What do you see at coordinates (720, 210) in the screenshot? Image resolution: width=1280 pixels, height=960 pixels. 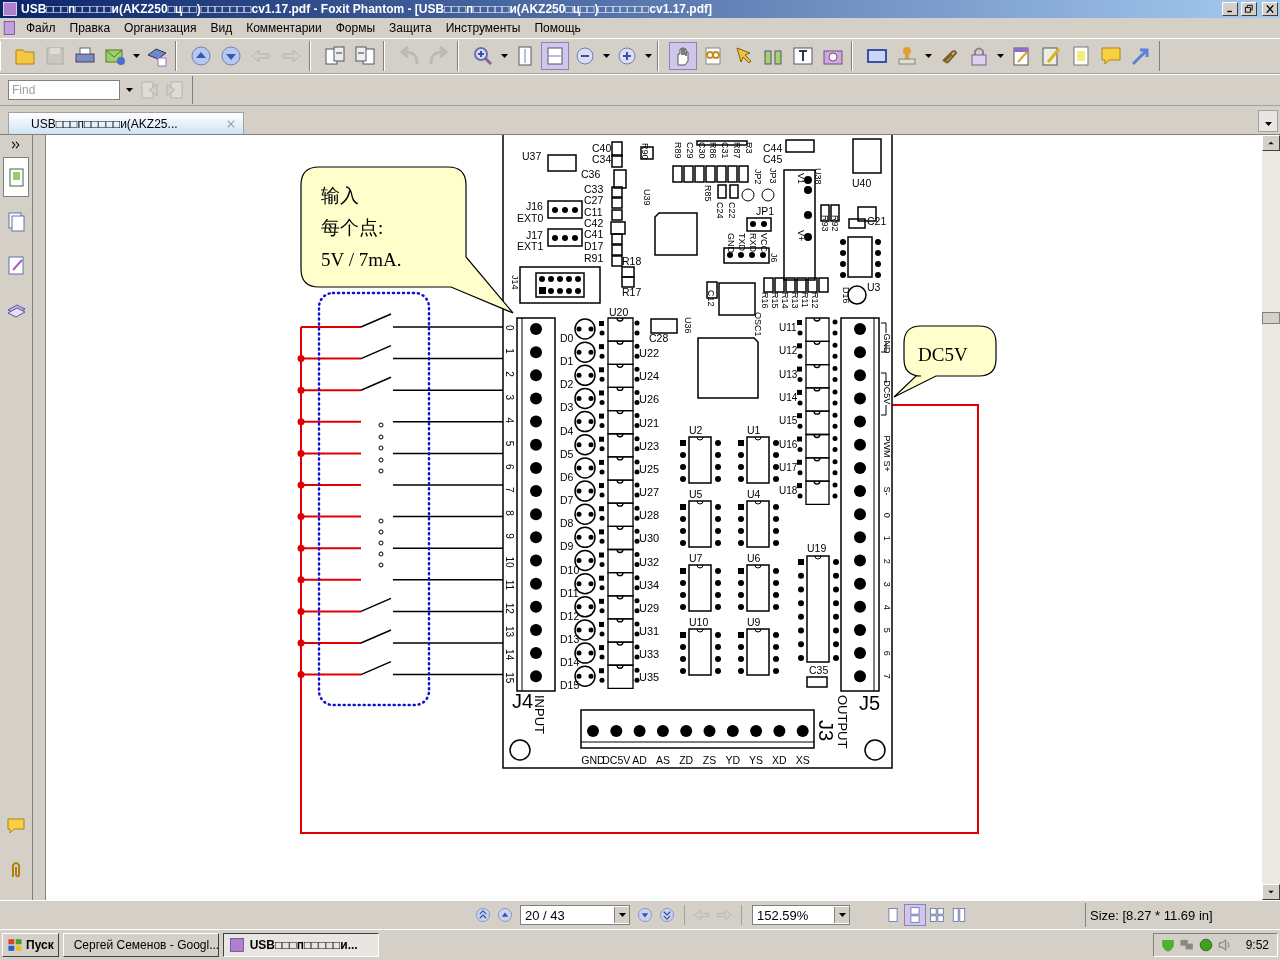 I see `part-label: C24` at bounding box center [720, 210].